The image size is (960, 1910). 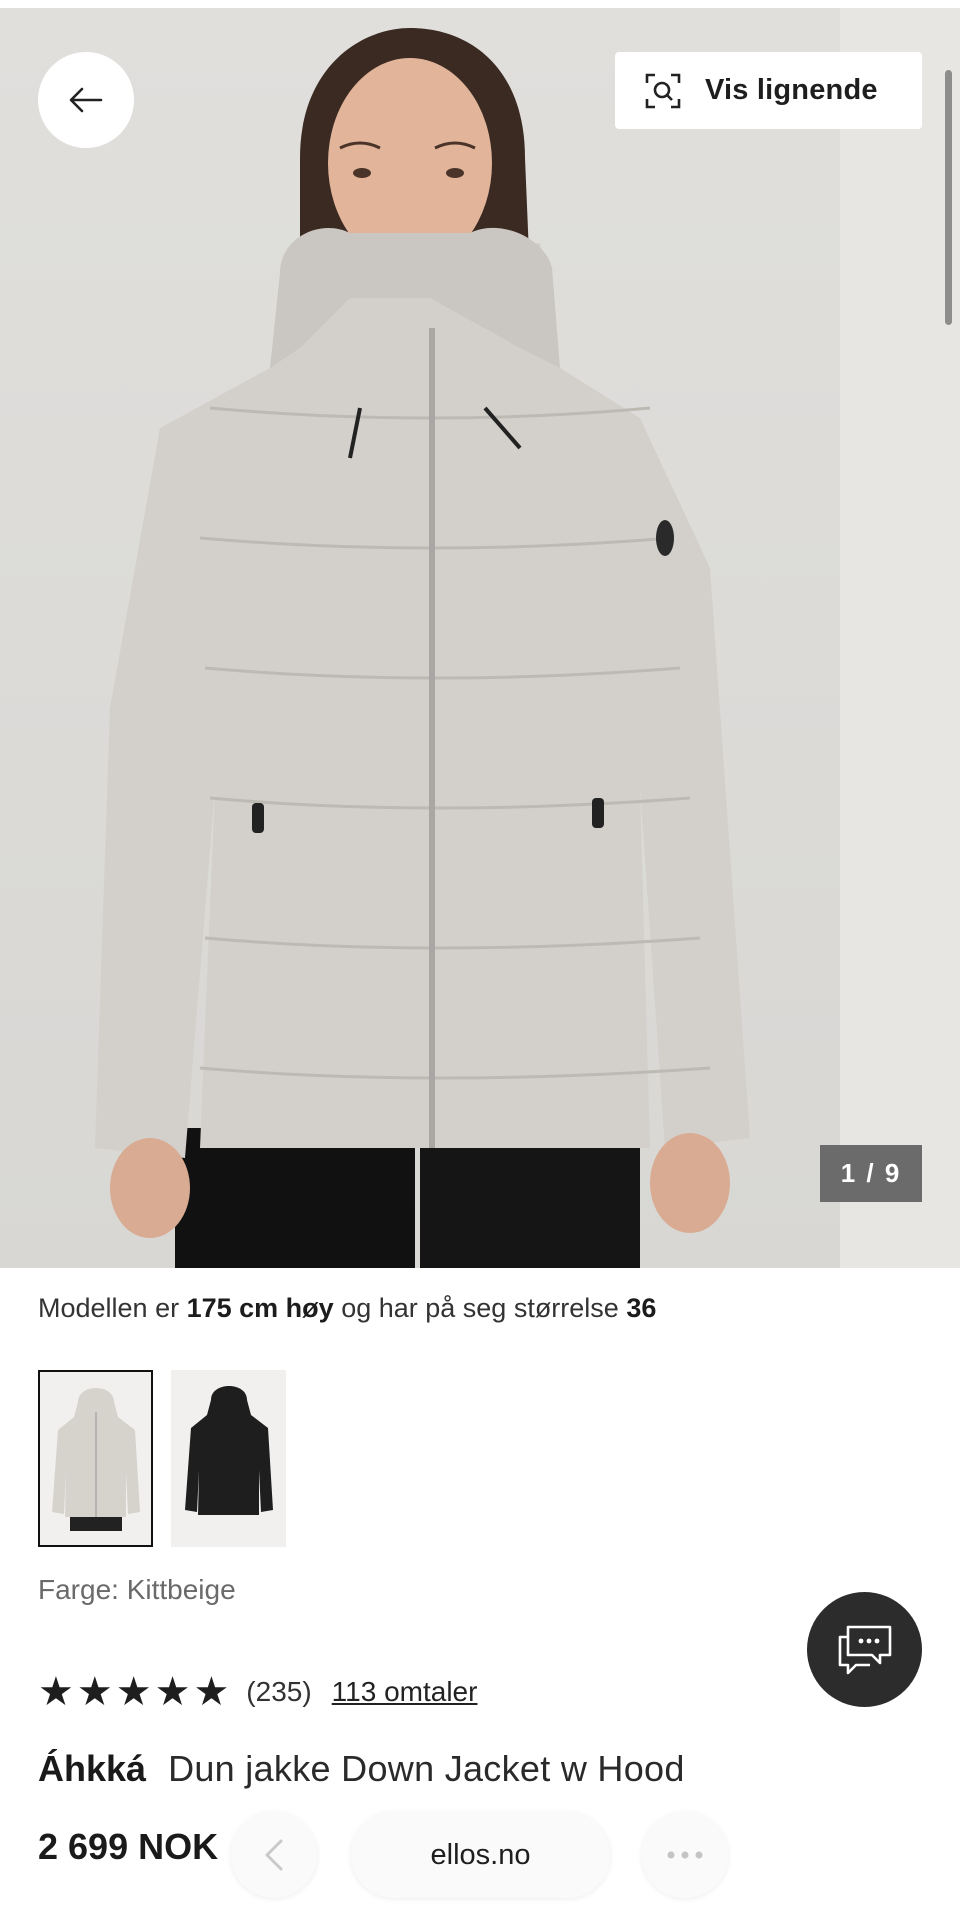 I want to click on rating-stars: ★ ★ ★ ★ ★, so click(x=135, y=1692).